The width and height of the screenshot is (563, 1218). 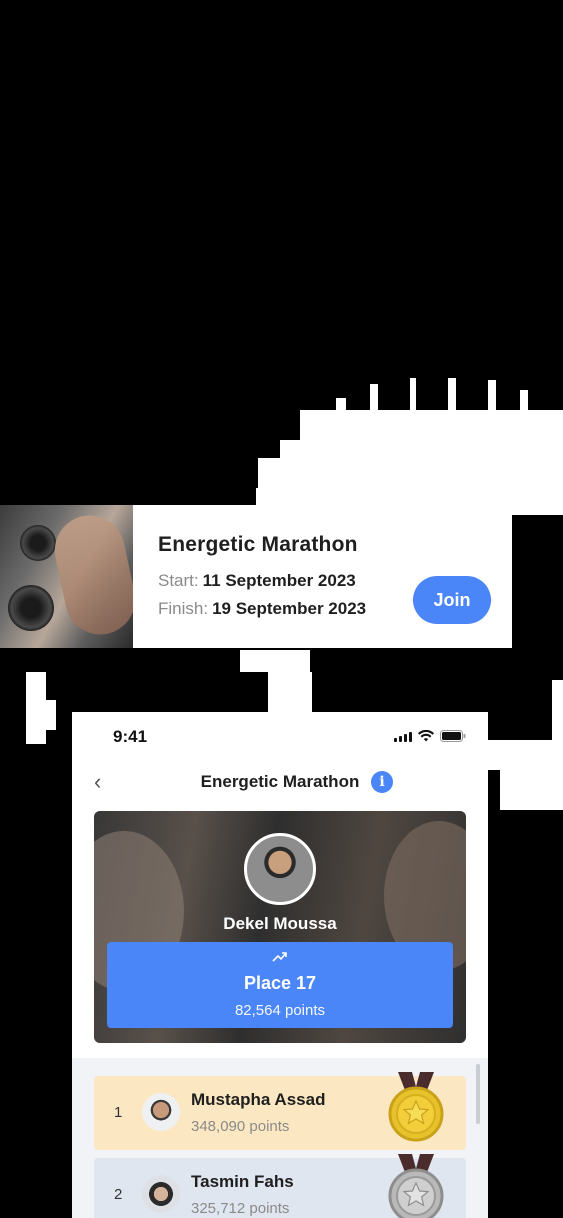 I want to click on nav-bar: ‹ Energetic Marathon i, so click(x=280, y=783).